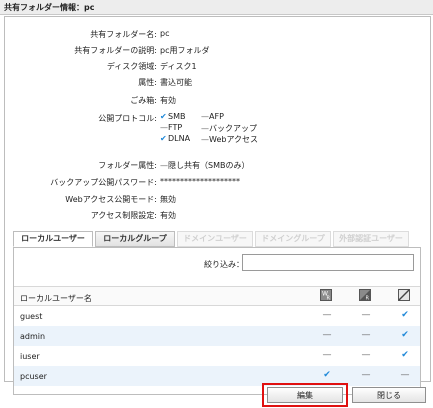  Describe the element at coordinates (175, 127) in the screenshot. I see `protocol-label: FTP` at that location.